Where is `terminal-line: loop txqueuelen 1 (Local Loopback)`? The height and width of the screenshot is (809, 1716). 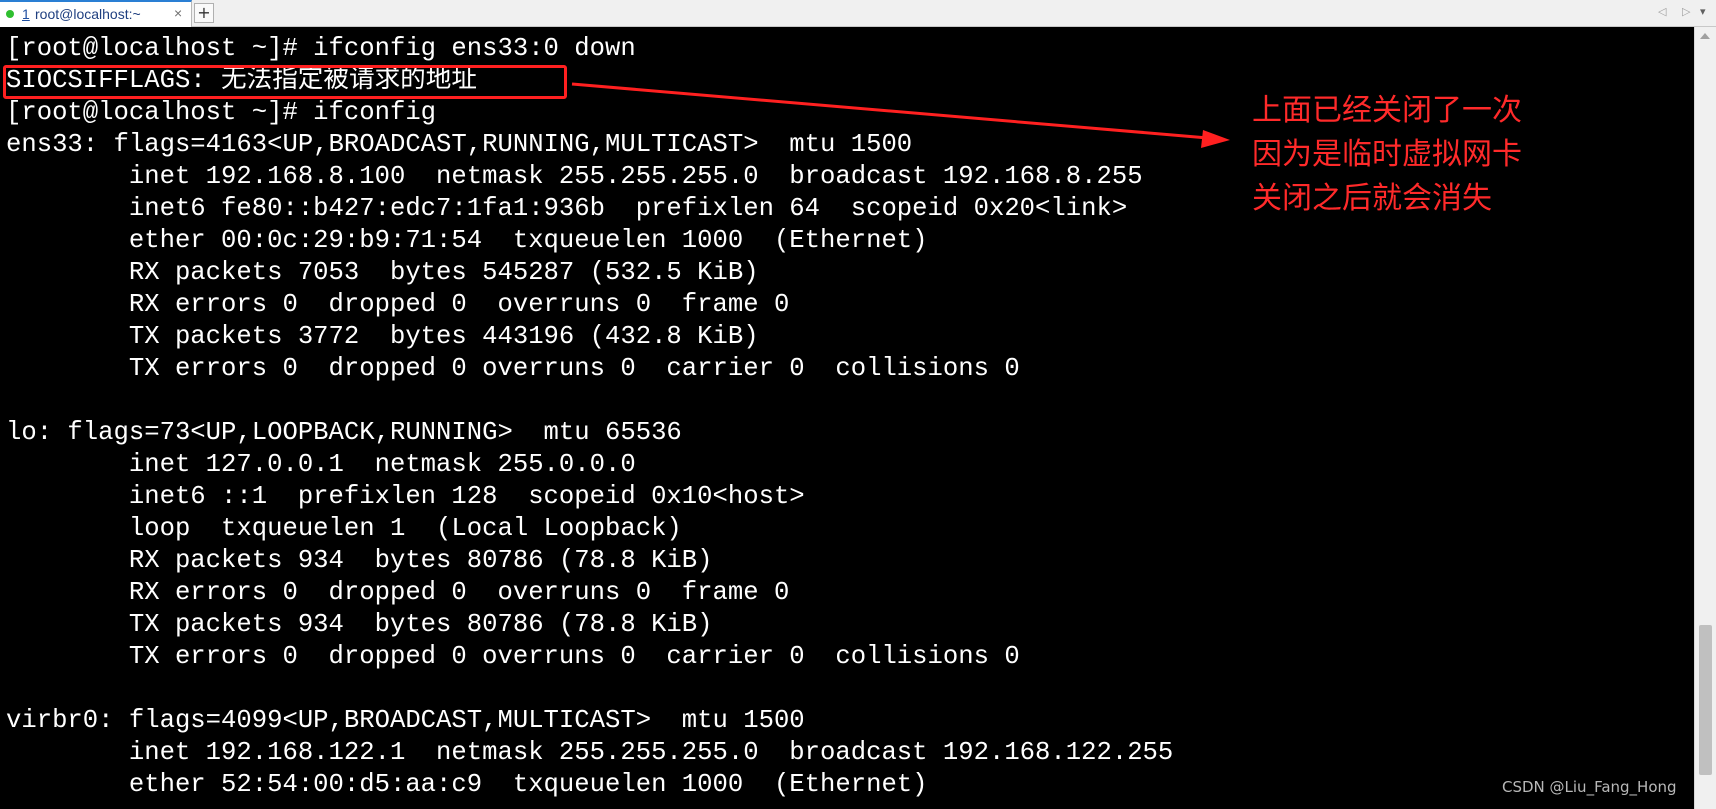
terminal-line: loop txqueuelen 1 (Local Loopback) is located at coordinates (344, 528).